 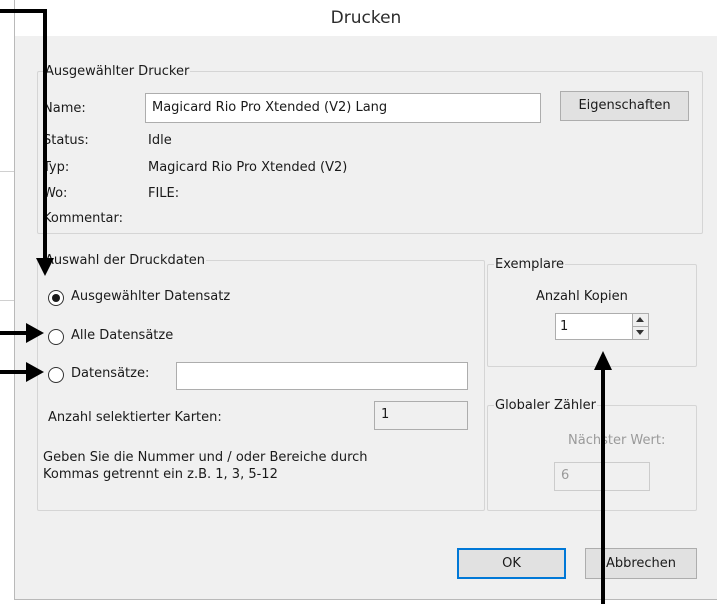 What do you see at coordinates (64, 108) in the screenshot?
I see `printer-name-label: Name:` at bounding box center [64, 108].